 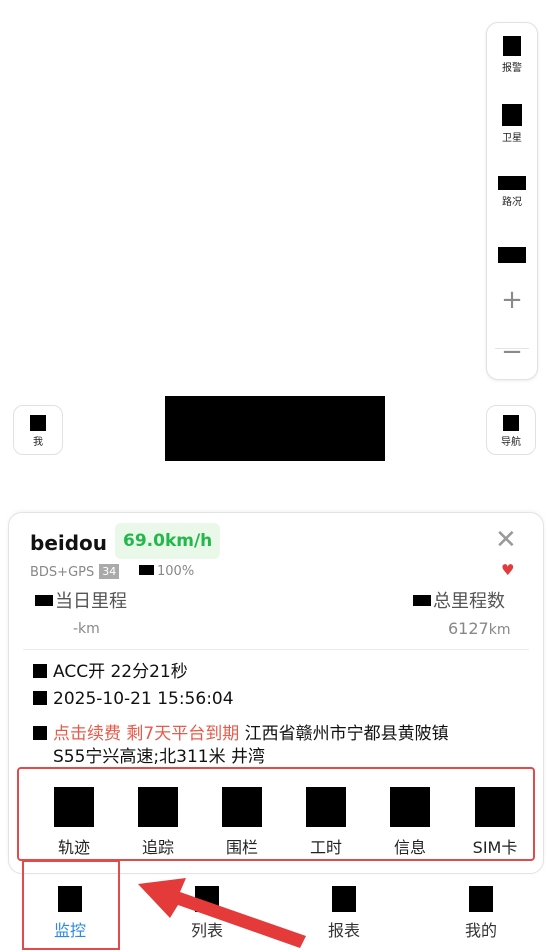 I want to click on acc-status-row: ACC开 22分21秒, so click(x=110, y=669).